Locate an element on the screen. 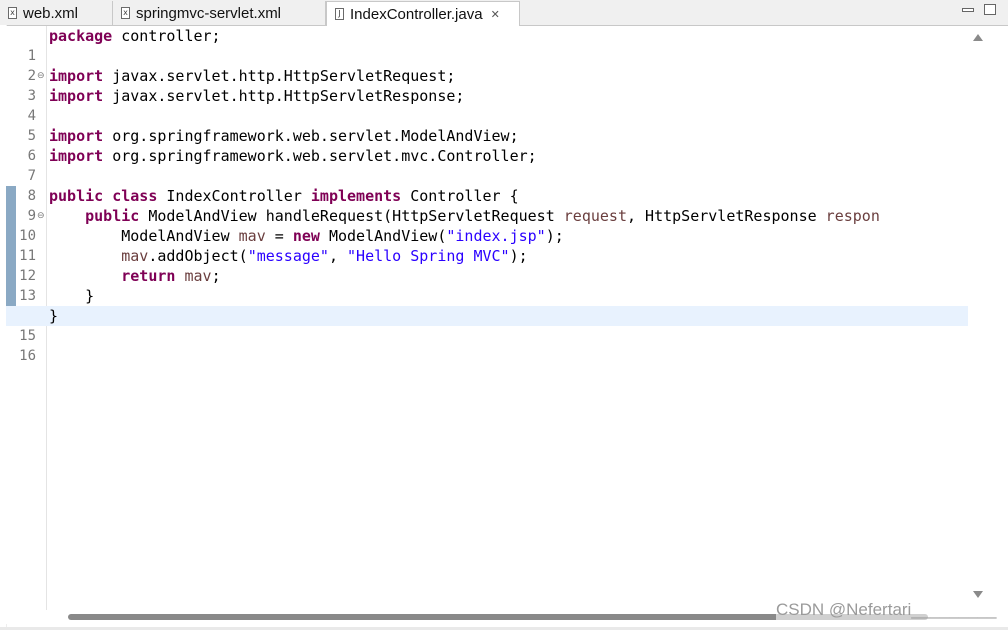 Image resolution: width=1008 pixels, height=630 pixels. code-text: IndexController is located at coordinates (234, 196).